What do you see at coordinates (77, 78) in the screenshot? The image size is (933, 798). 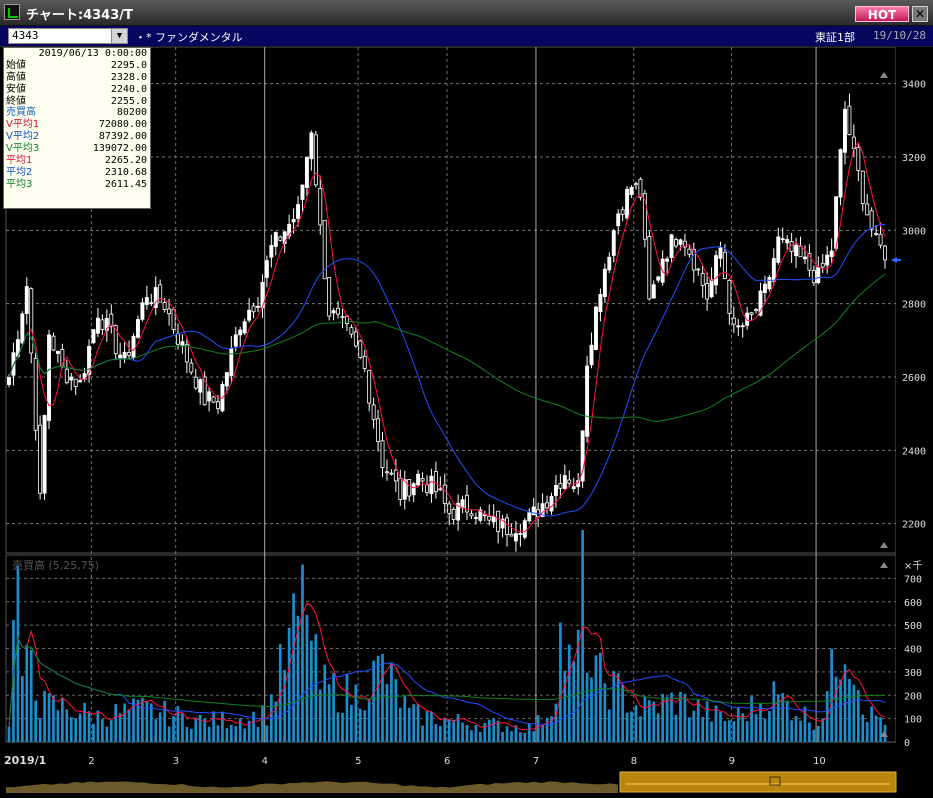 I see `data-row: 高値 2328.0` at bounding box center [77, 78].